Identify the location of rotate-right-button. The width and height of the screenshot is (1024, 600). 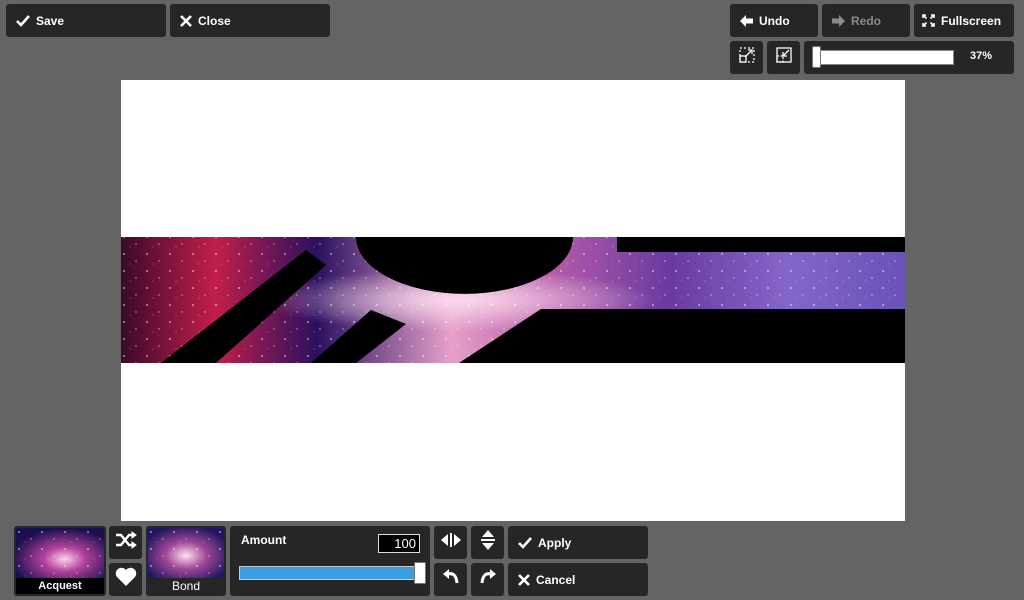
(487, 579).